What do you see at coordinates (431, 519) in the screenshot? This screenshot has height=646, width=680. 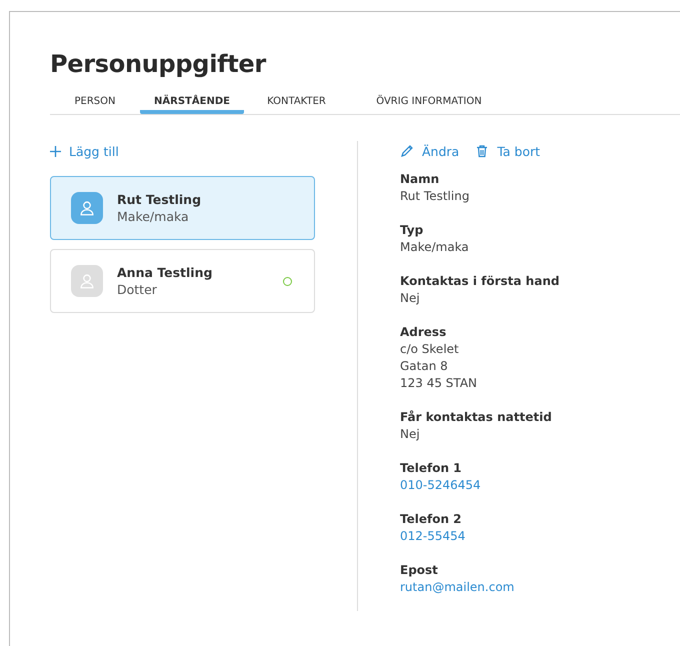 I see `field-label: Telefon 2` at bounding box center [431, 519].